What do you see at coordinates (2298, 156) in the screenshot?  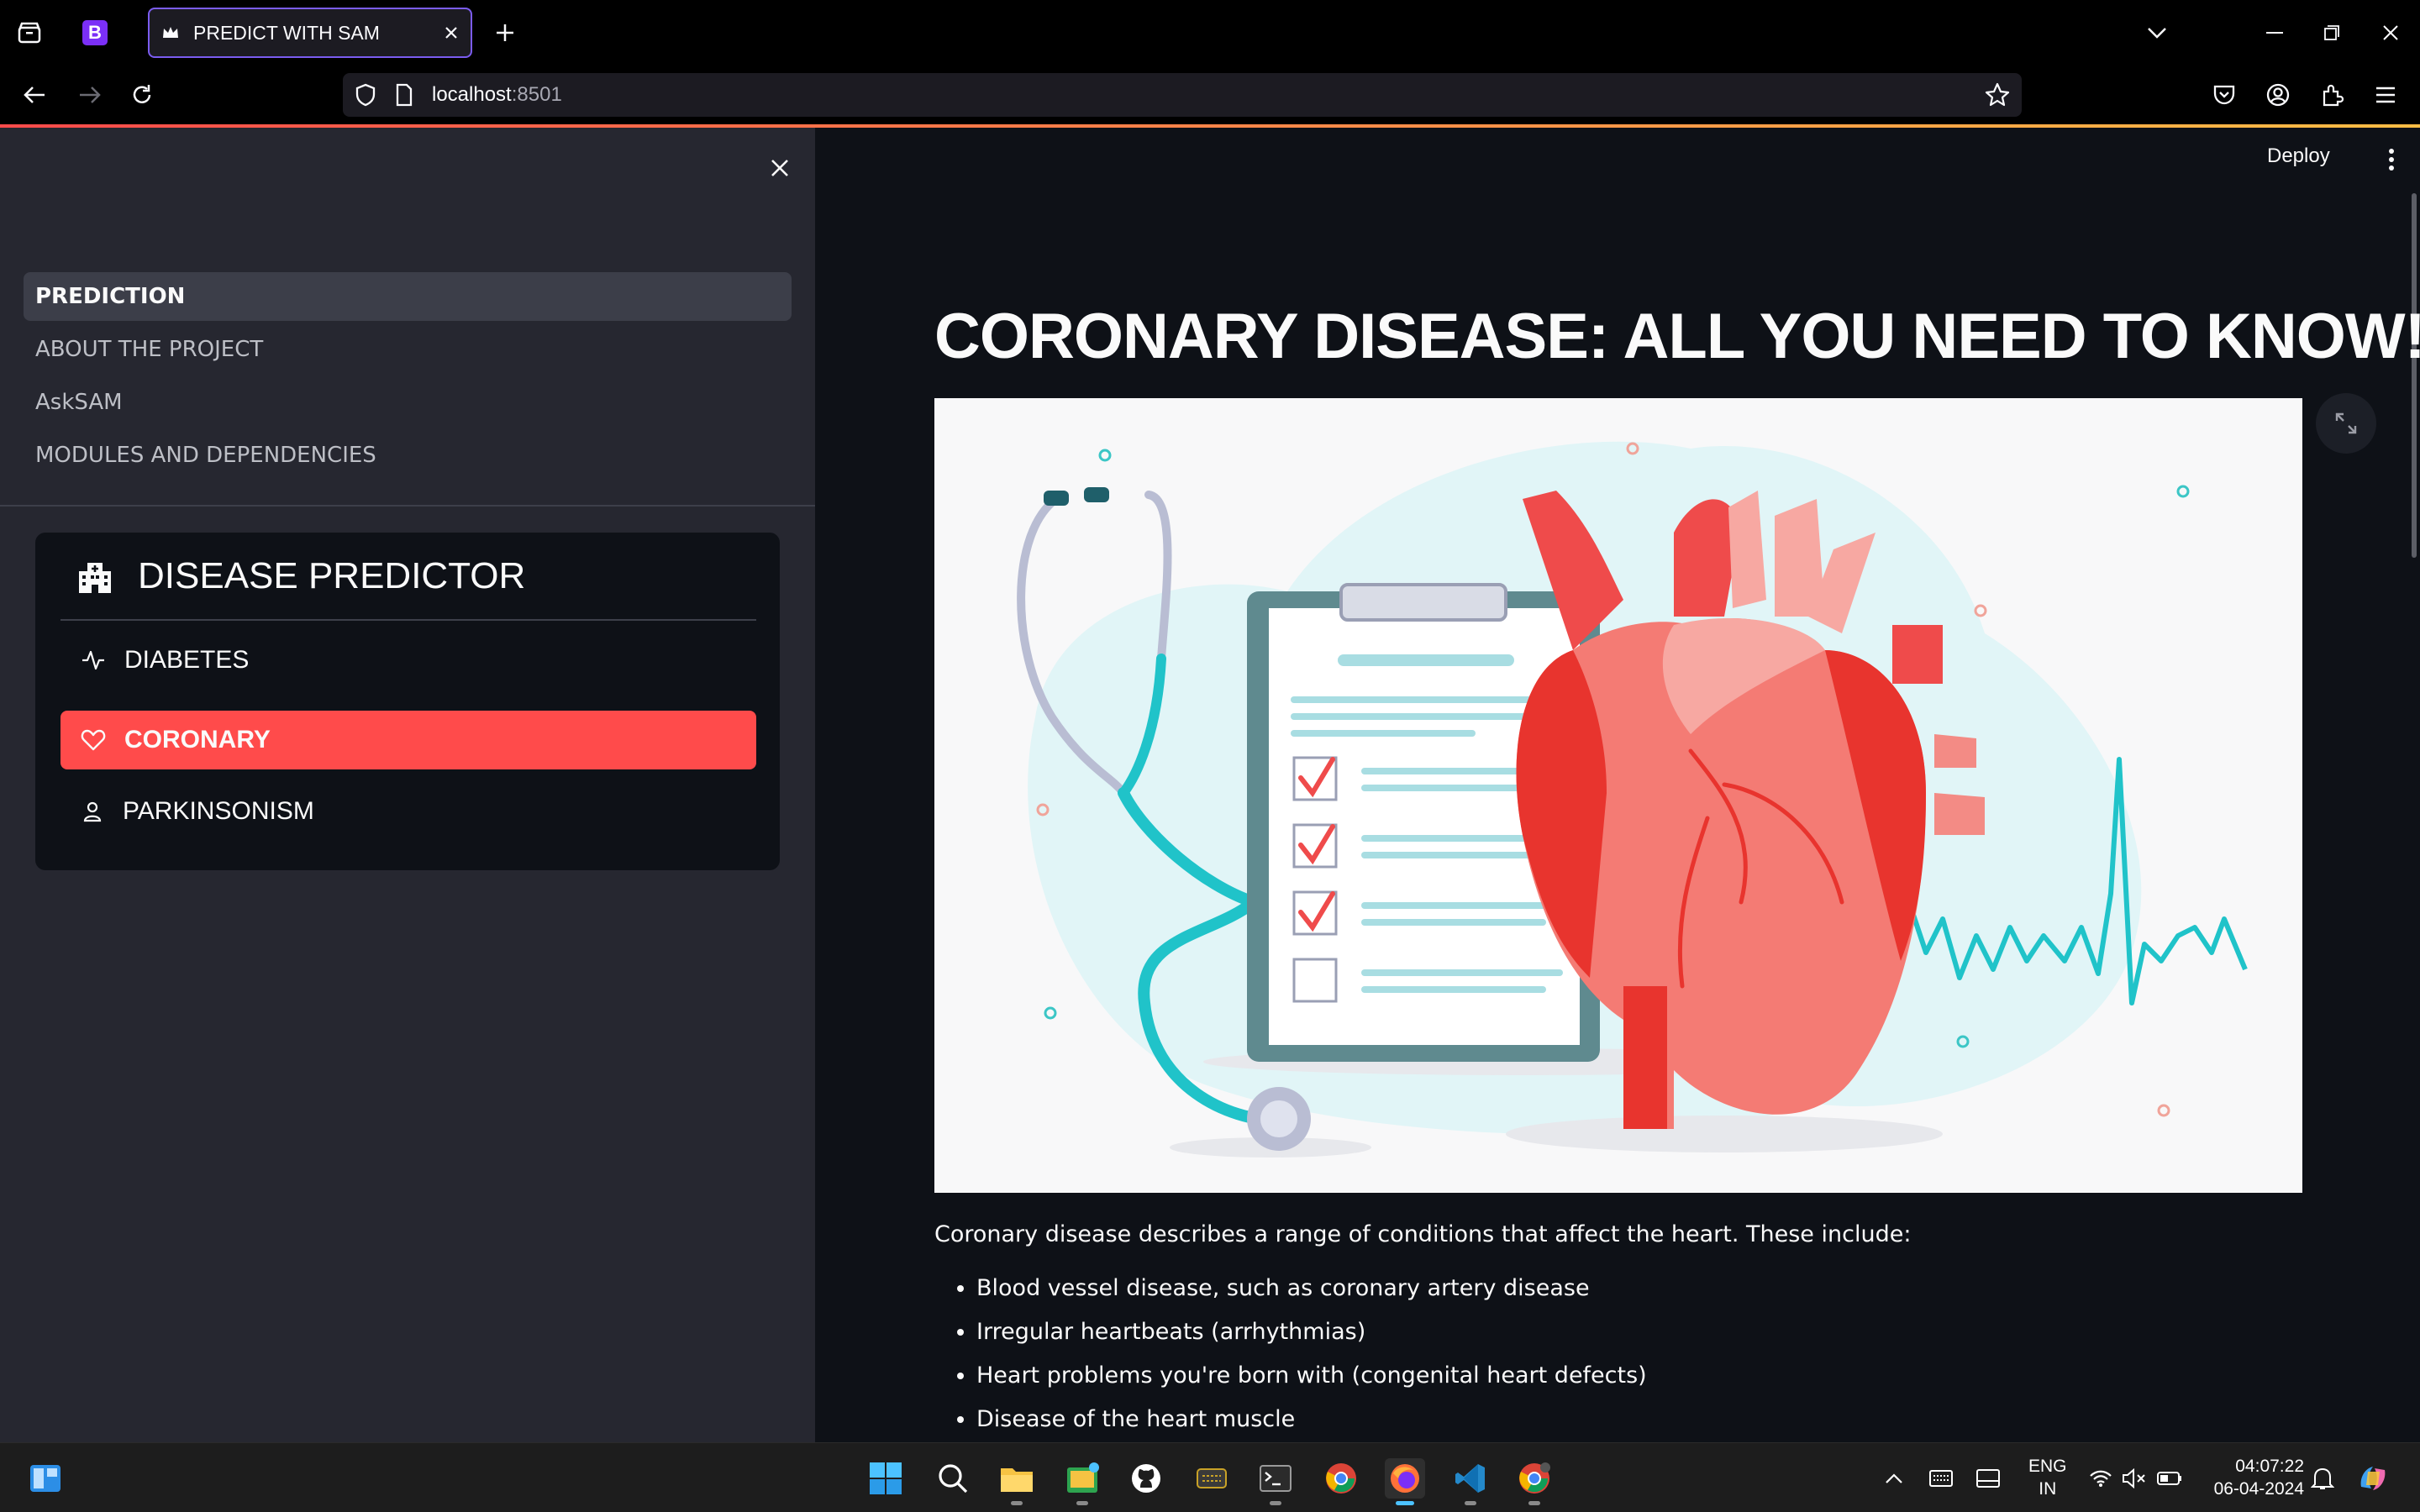 I see `deploy-button: Deploy` at bounding box center [2298, 156].